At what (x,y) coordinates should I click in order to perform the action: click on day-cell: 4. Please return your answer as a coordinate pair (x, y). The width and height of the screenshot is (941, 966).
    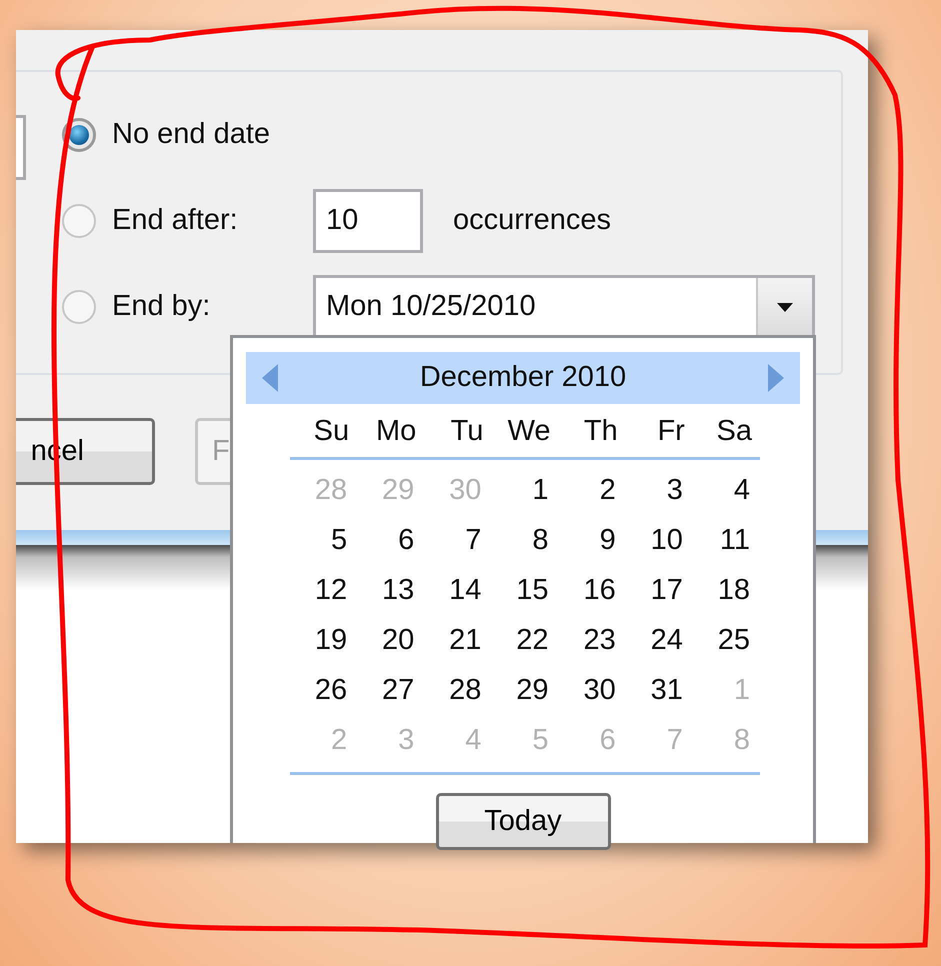
    Looking at the image, I should click on (726, 491).